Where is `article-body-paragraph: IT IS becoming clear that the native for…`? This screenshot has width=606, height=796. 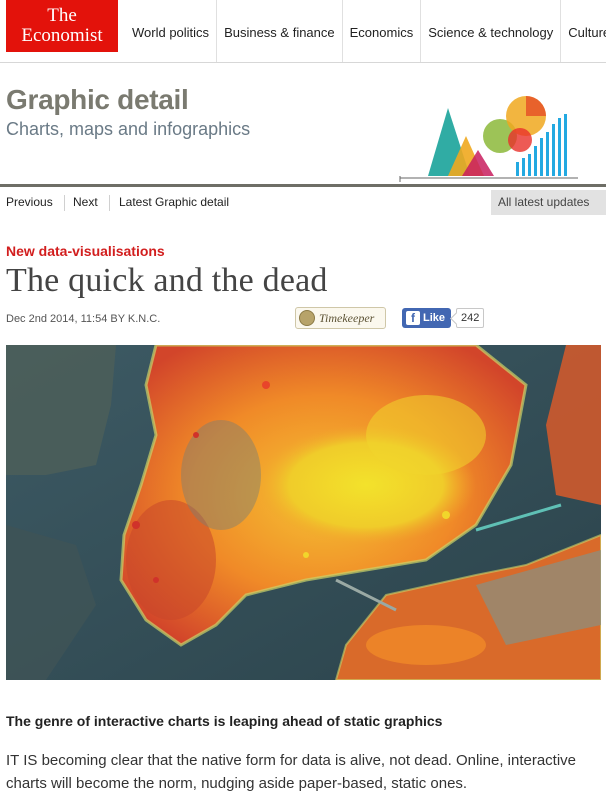 article-body-paragraph: IT IS becoming clear that the native for… is located at coordinates (291, 772).